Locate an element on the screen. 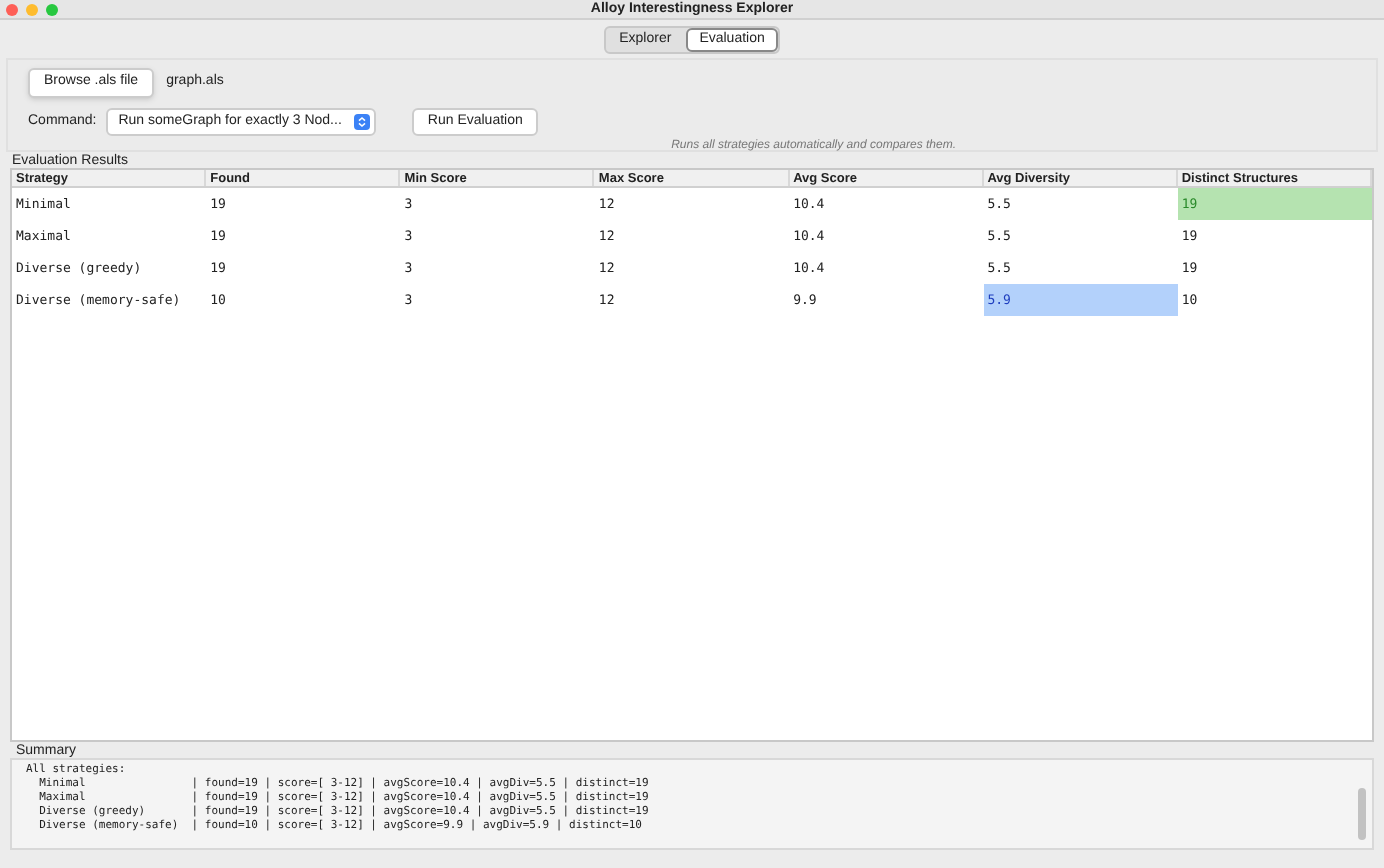  zoom-icon is located at coordinates (52, 9).